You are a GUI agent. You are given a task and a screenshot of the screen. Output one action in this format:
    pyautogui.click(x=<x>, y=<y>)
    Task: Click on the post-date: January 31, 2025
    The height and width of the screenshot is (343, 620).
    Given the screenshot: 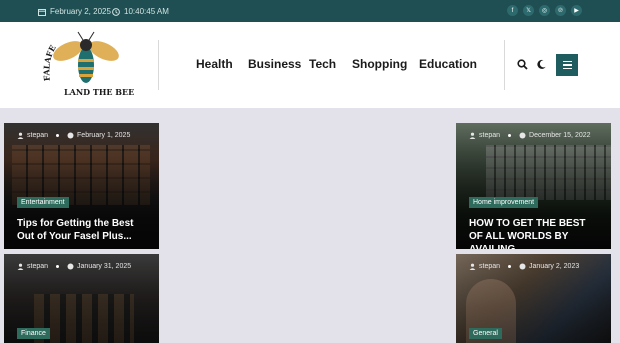 What is the action you would take?
    pyautogui.click(x=104, y=266)
    